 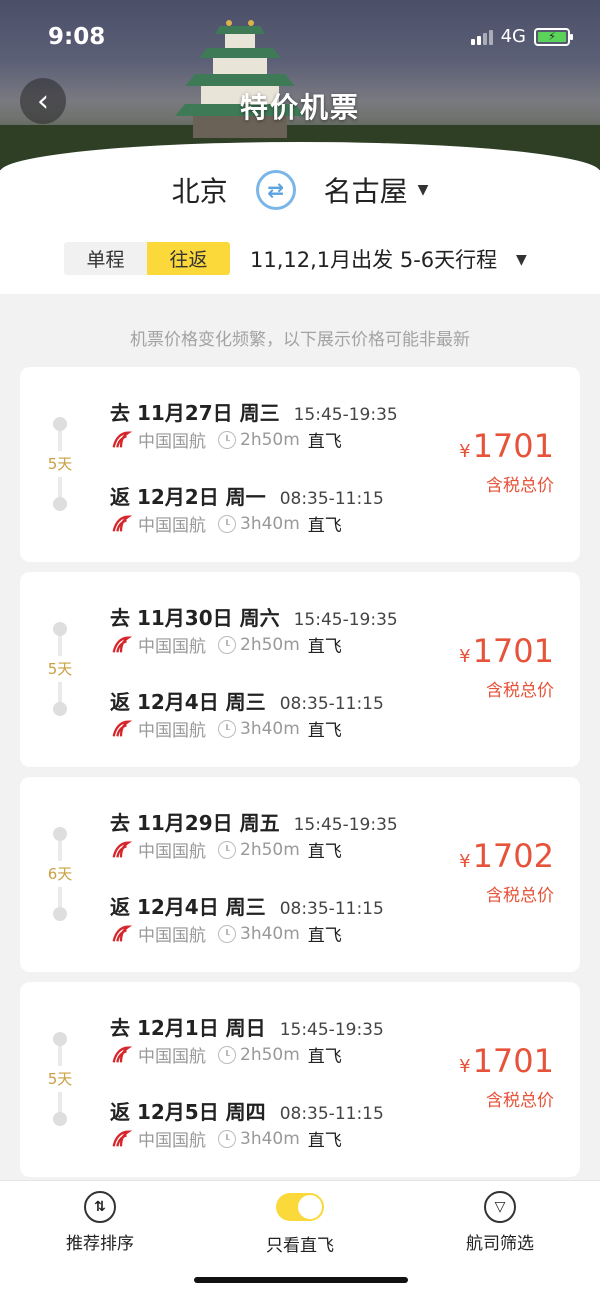 What do you see at coordinates (275, 190) in the screenshot?
I see `swap-cities-button: ⇄` at bounding box center [275, 190].